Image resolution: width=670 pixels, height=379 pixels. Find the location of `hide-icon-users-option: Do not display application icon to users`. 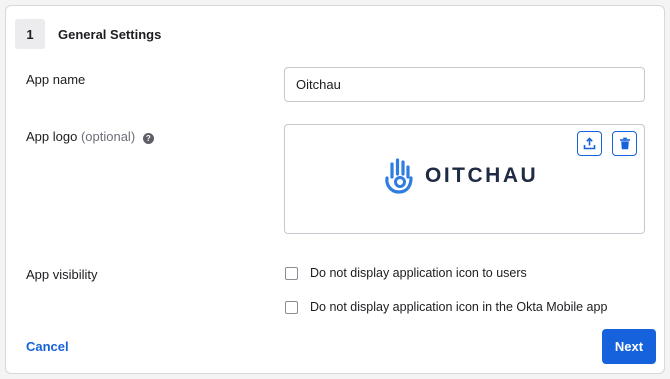

hide-icon-users-option: Do not display application icon to users is located at coordinates (406, 273).